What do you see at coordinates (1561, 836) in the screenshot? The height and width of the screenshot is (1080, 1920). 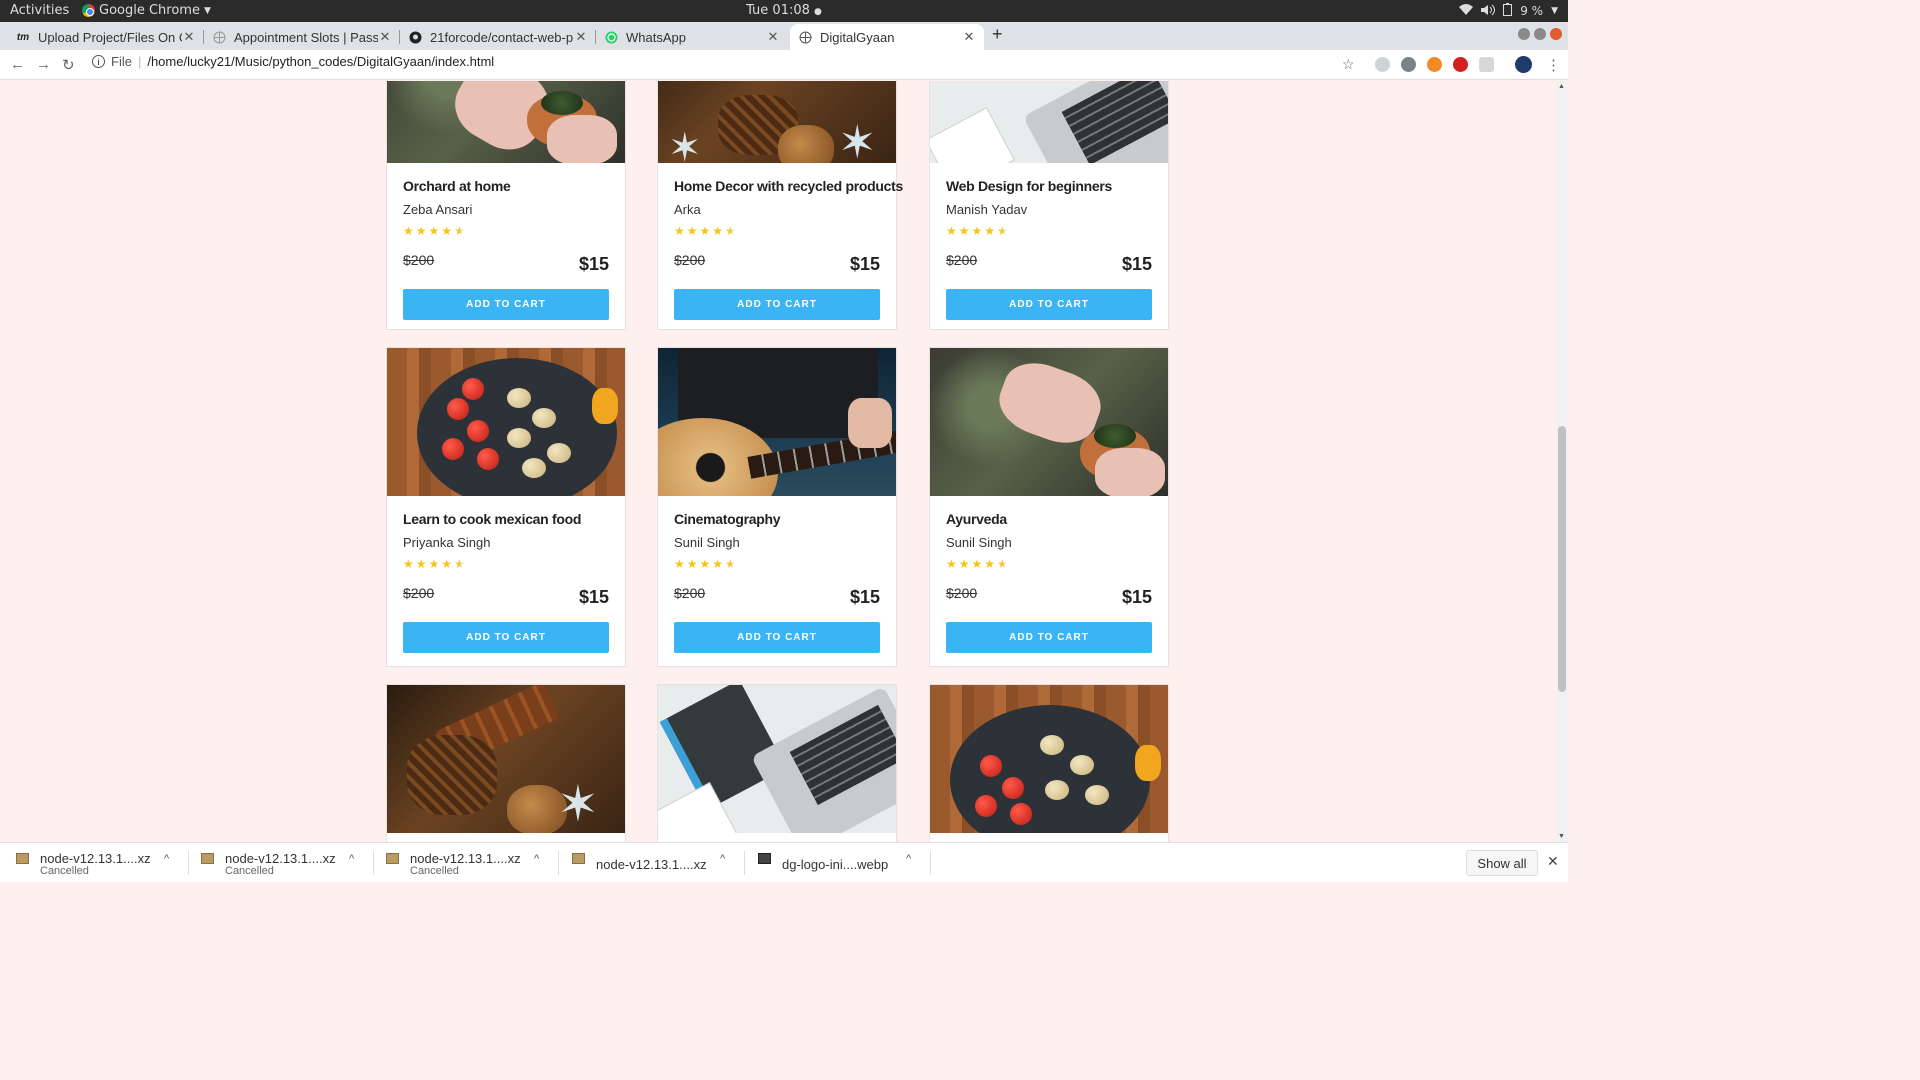 I see `scroll-down-arrow-icon: ▼` at bounding box center [1561, 836].